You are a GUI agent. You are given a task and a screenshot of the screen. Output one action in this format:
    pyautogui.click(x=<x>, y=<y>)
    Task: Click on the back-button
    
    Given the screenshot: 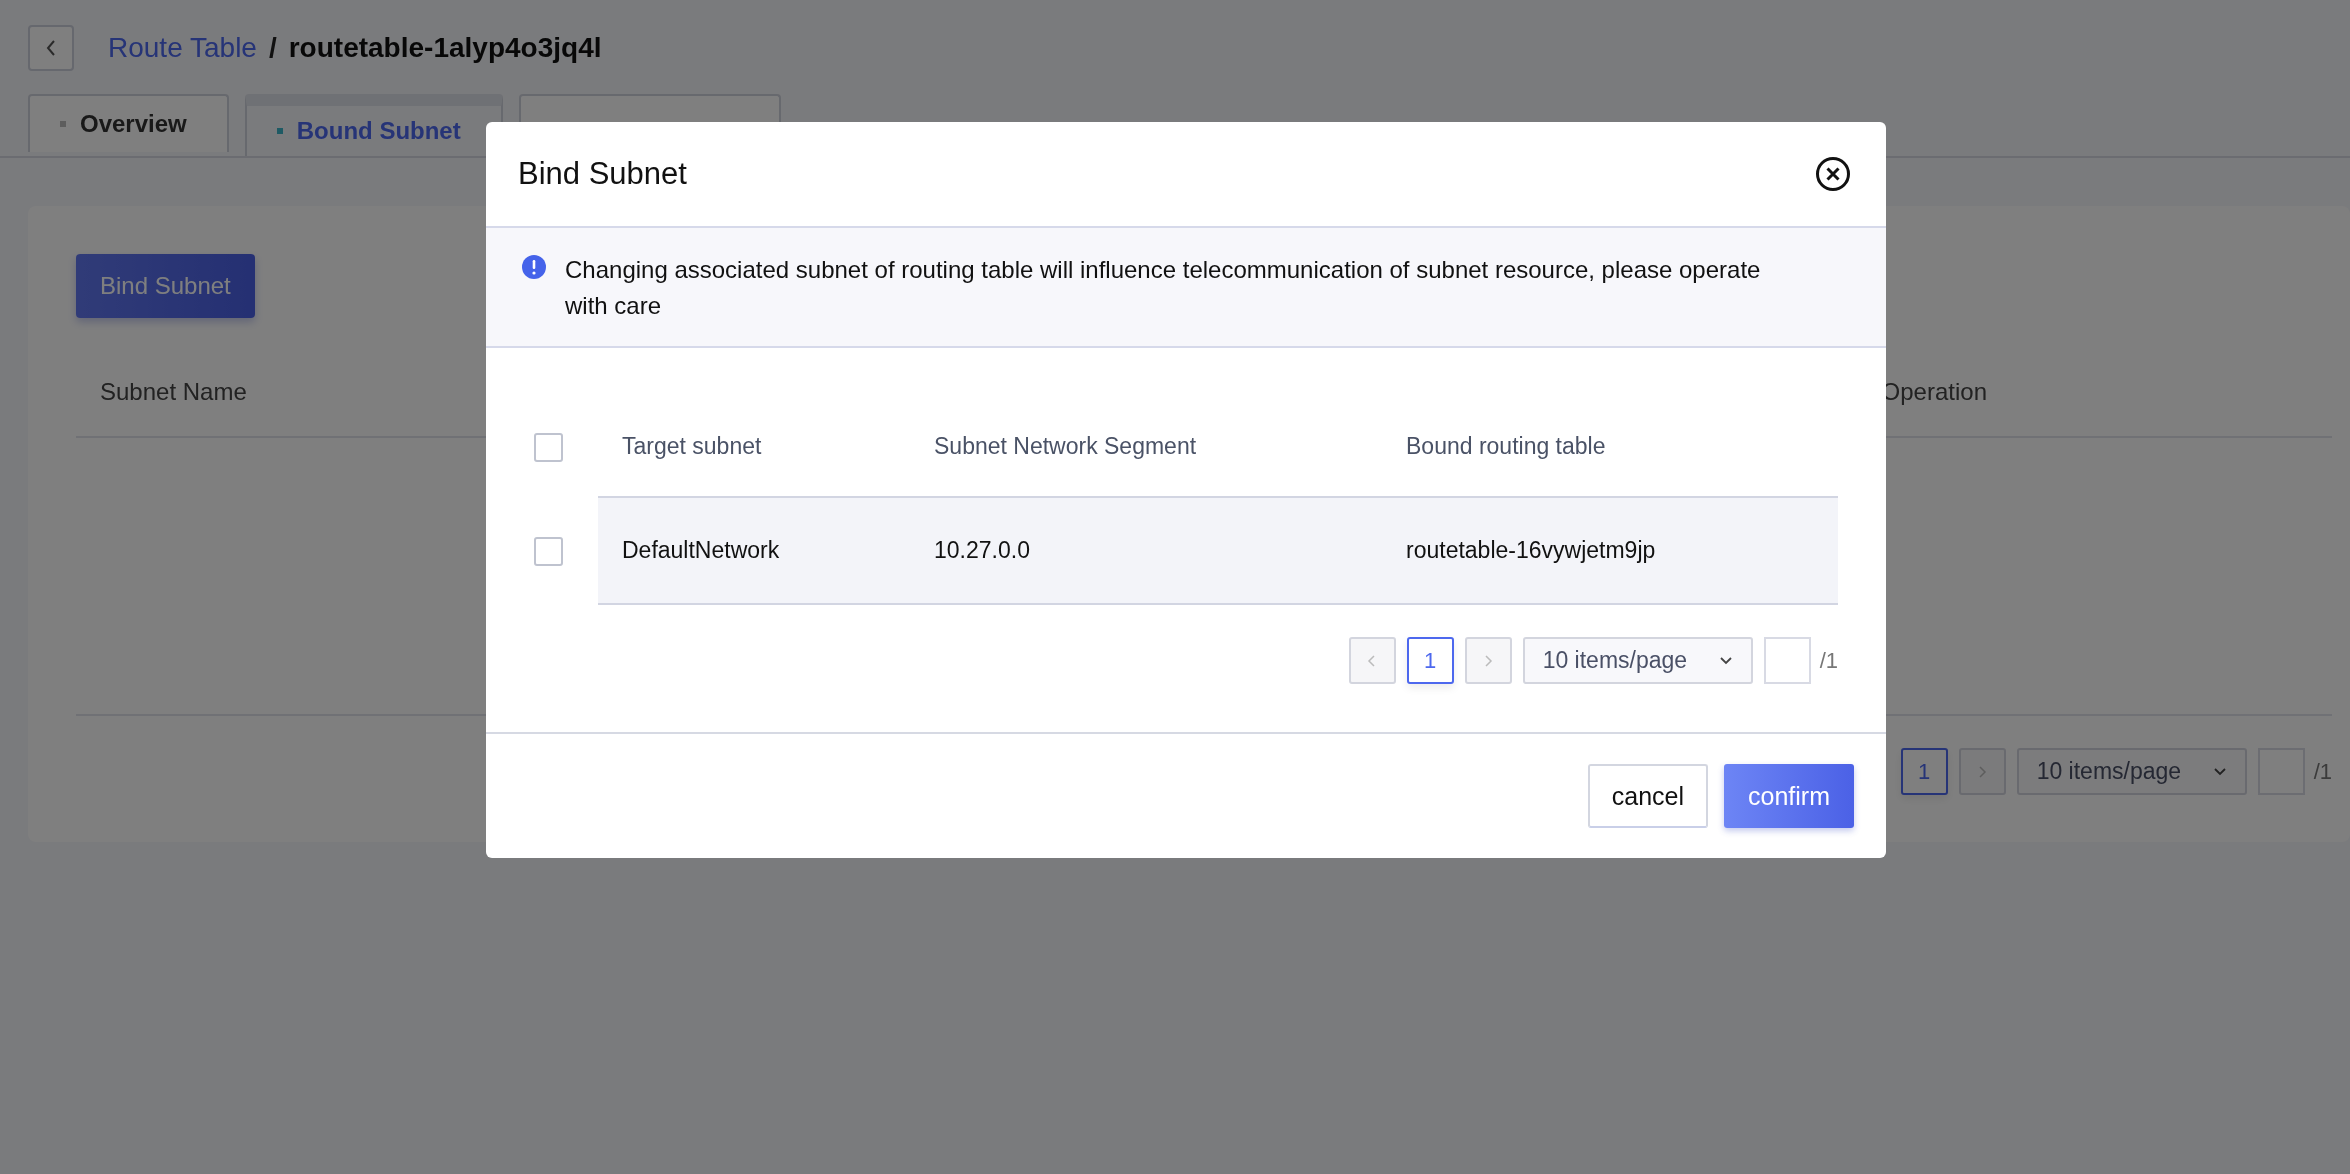 What is the action you would take?
    pyautogui.click(x=51, y=48)
    